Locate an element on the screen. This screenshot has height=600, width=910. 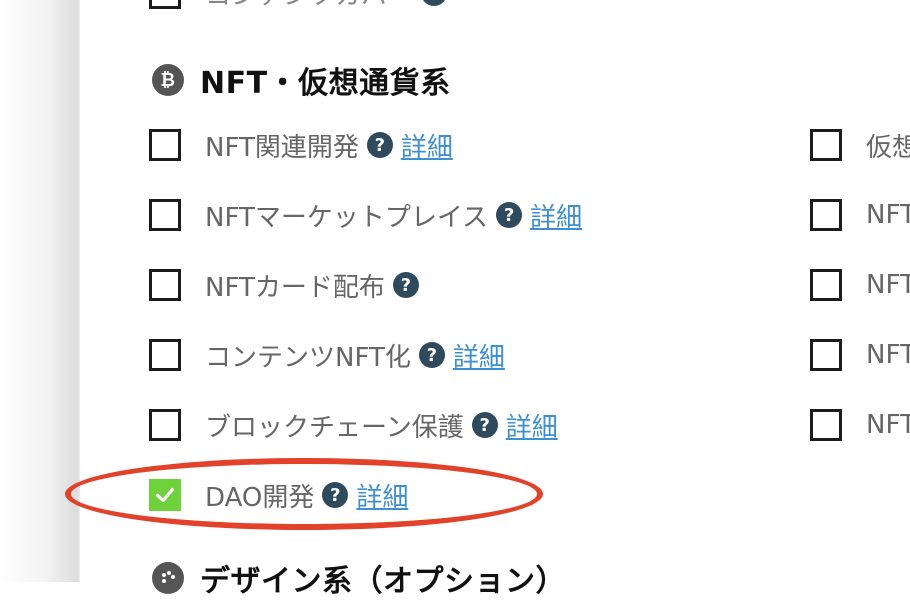
checkbox-item-dao-dev: DAO開発 ? 詳細 is located at coordinates (278, 495).